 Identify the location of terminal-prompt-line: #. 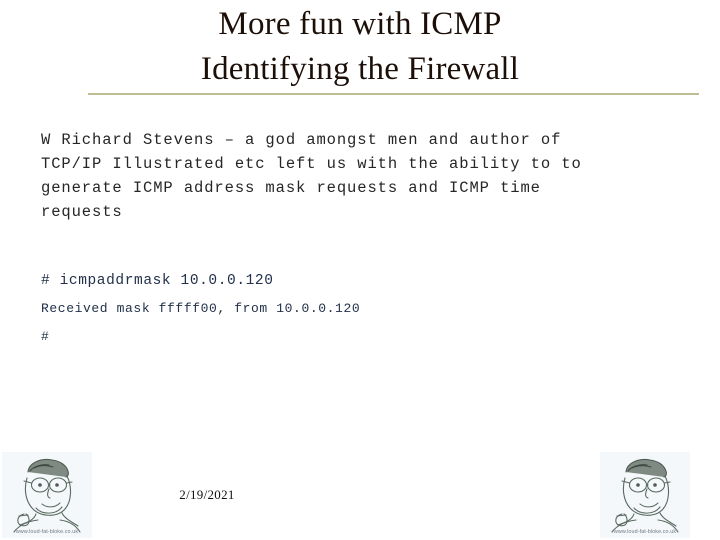
(45, 336).